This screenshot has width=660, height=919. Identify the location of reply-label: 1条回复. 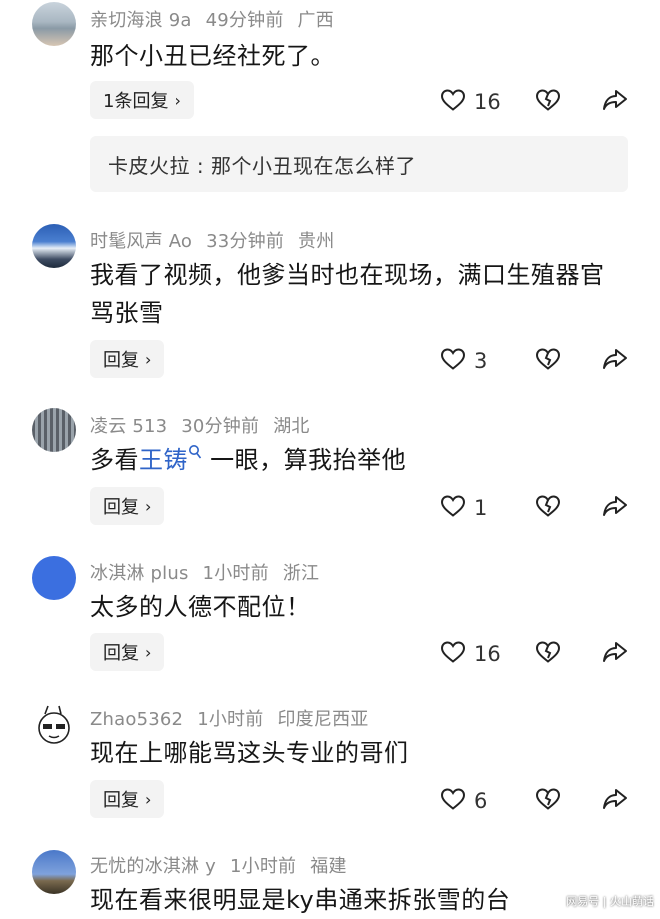
(136, 101).